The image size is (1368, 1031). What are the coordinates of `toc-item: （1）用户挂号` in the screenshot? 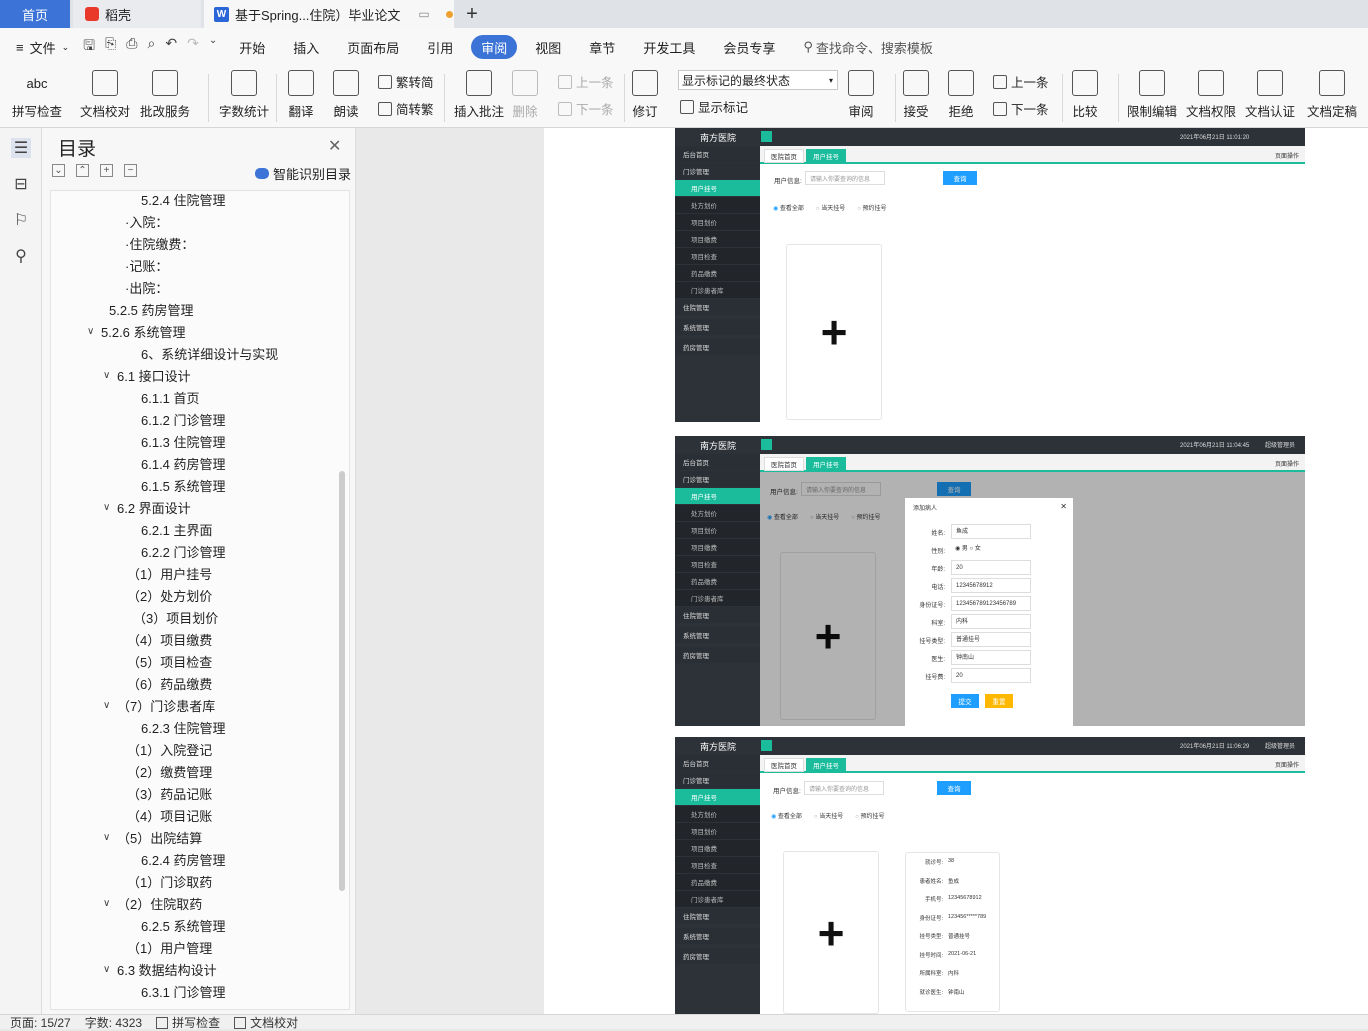 It's located at (169, 573).